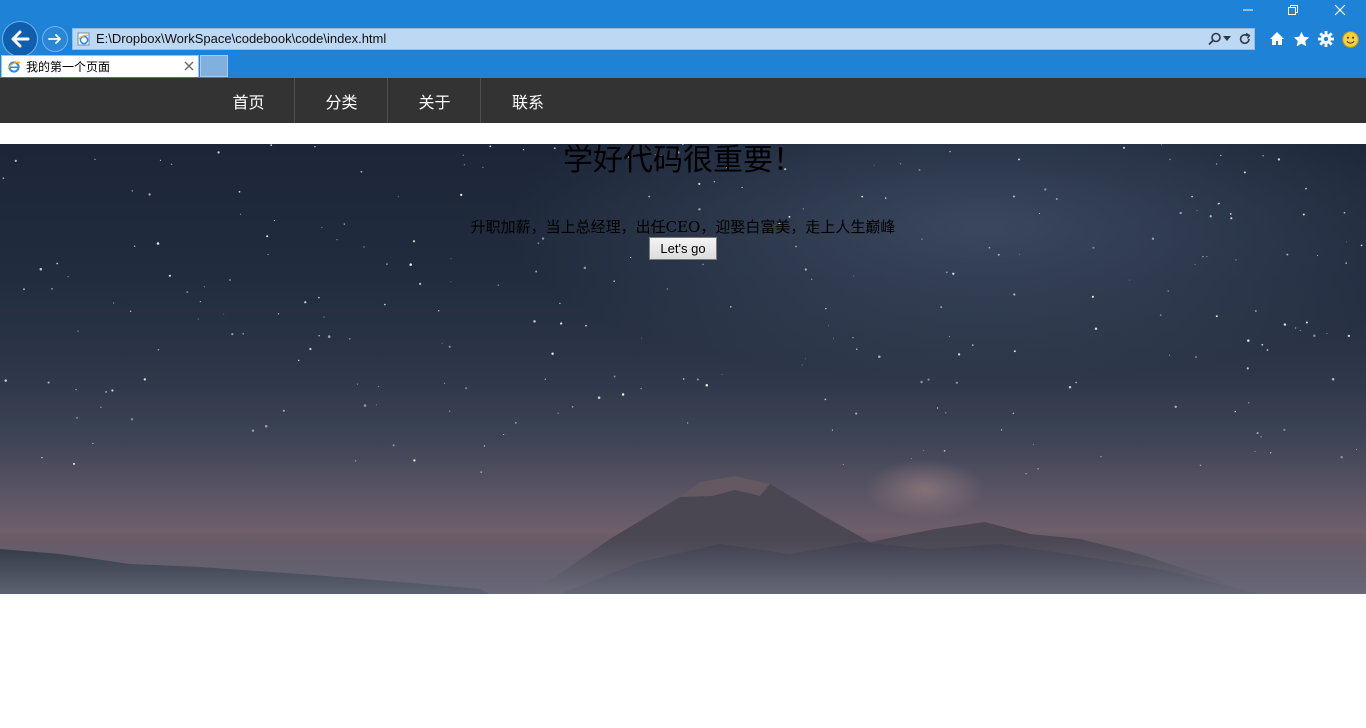 This screenshot has width=1366, height=728. I want to click on feedback-button, so click(1350, 39).